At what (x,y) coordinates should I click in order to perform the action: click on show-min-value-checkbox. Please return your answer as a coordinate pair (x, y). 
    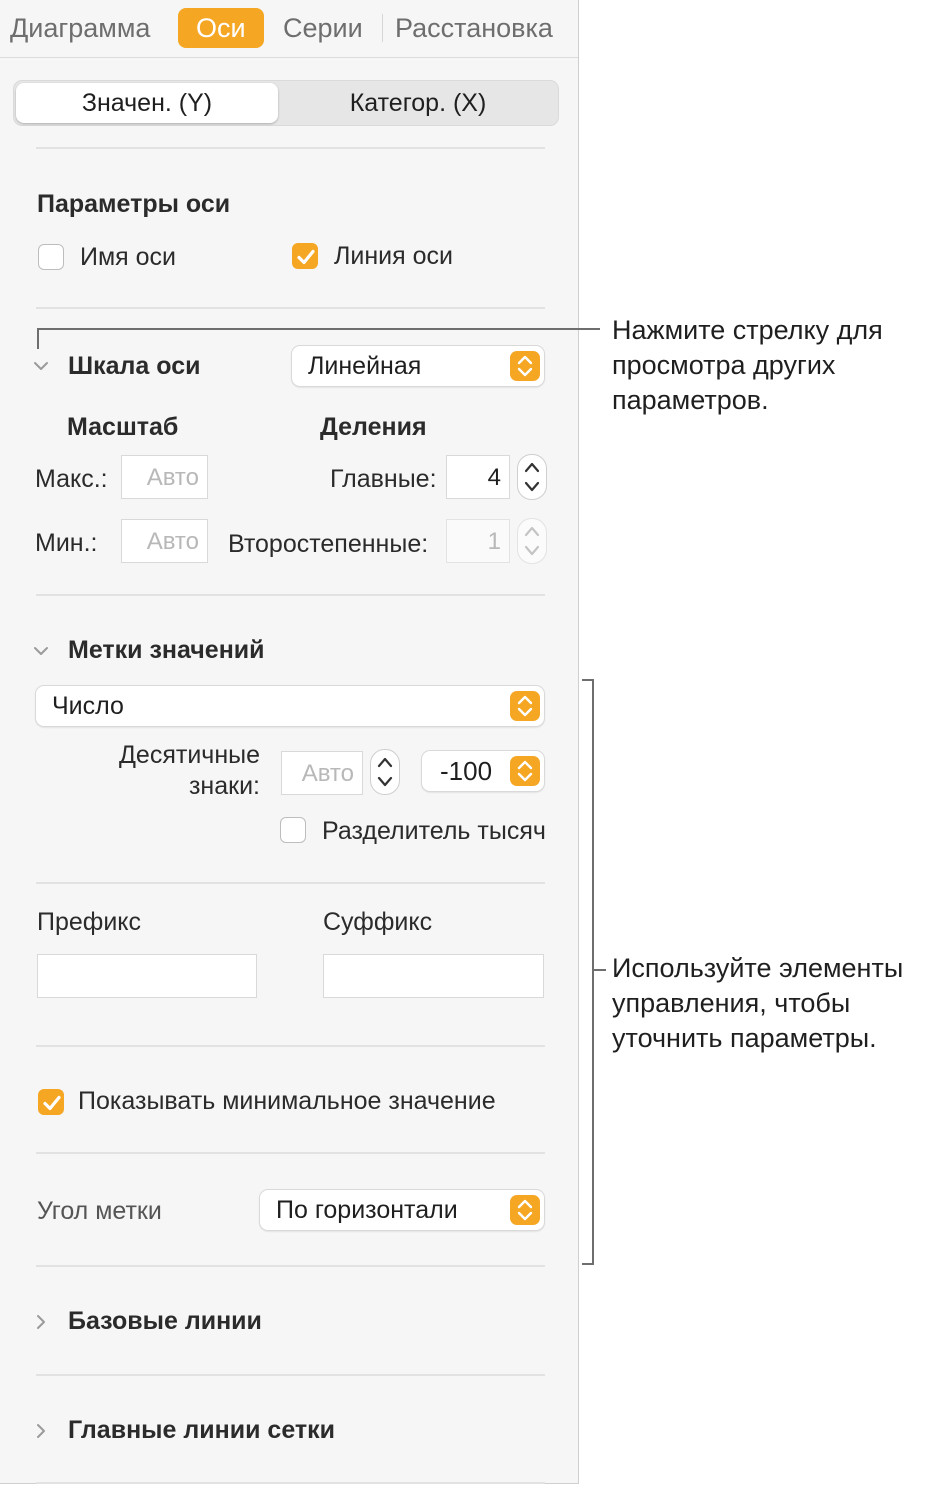
    Looking at the image, I should click on (51, 1102).